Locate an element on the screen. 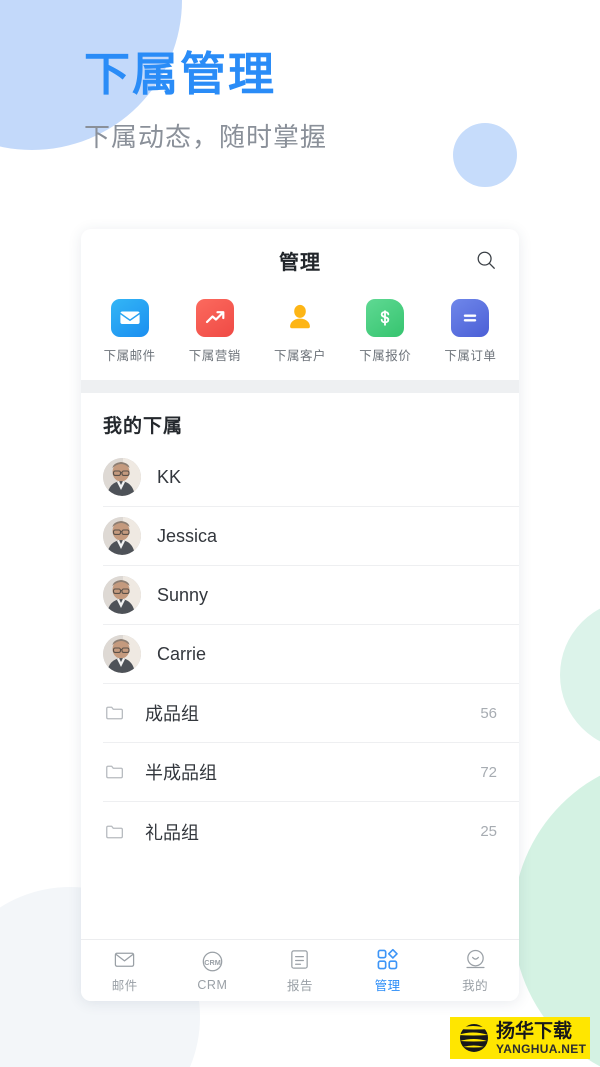 The width and height of the screenshot is (600, 1067). svg-text: CRM is located at coordinates (212, 962).